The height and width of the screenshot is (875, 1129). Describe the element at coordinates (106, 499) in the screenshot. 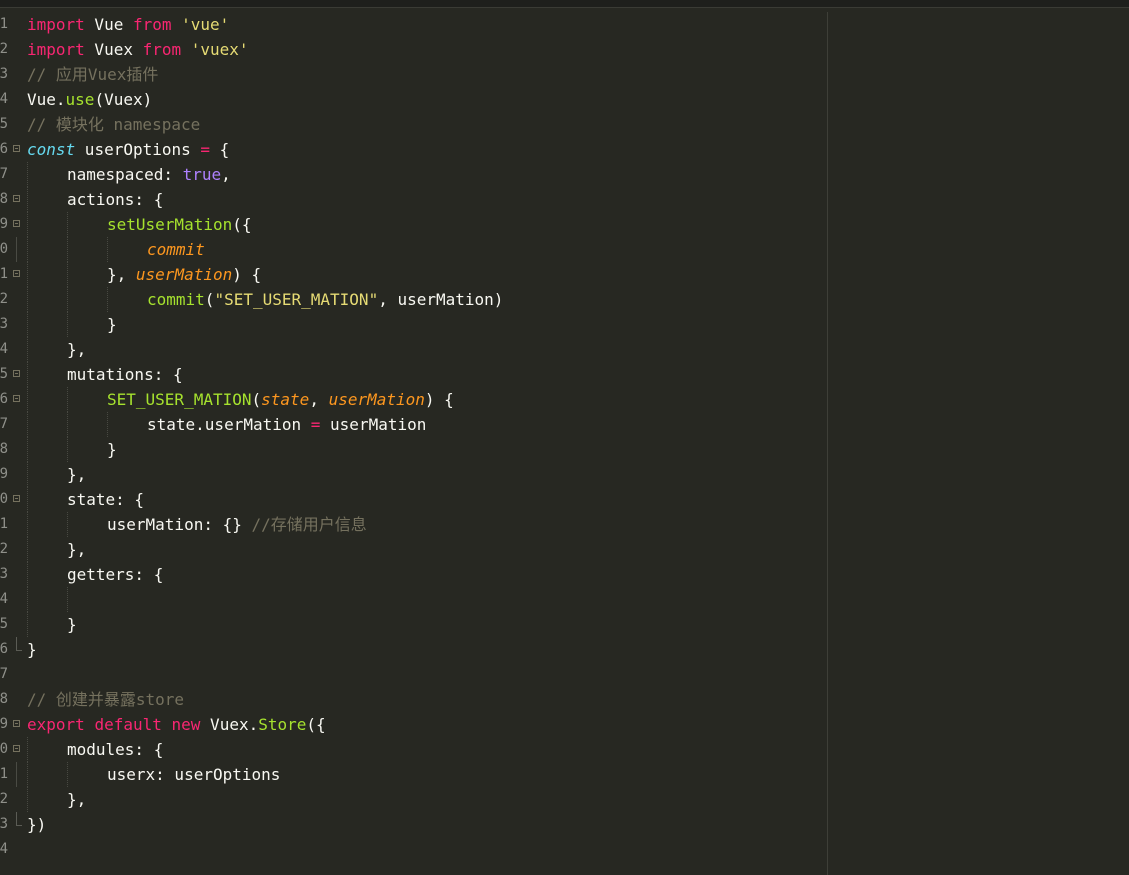

I see `code-text: state: {` at that location.